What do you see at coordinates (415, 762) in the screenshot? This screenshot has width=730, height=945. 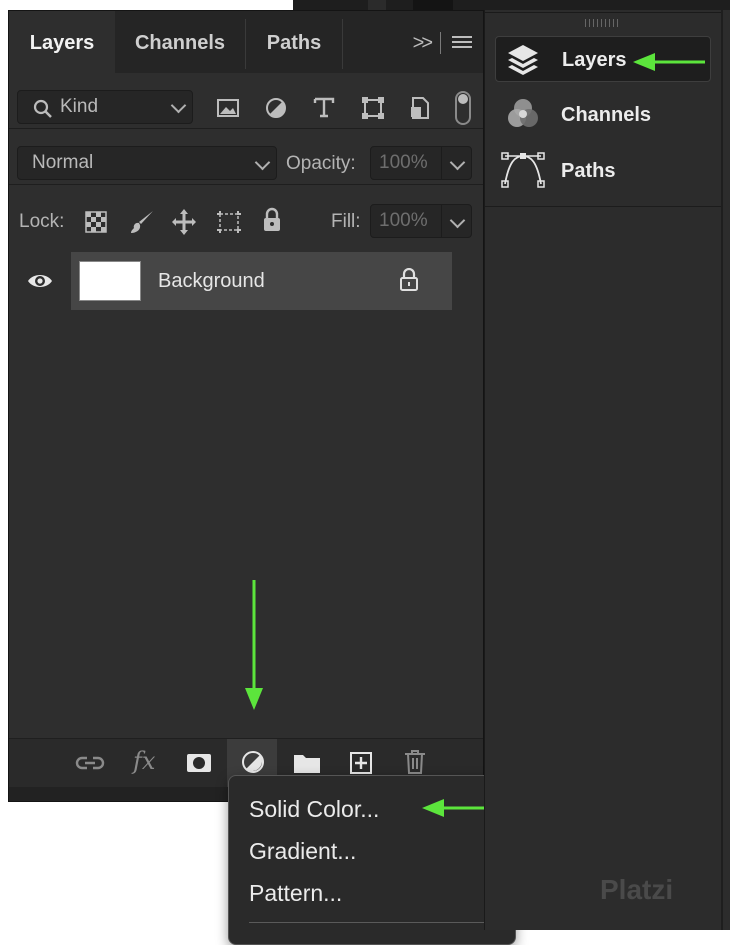 I see `delete-layer-icon` at bounding box center [415, 762].